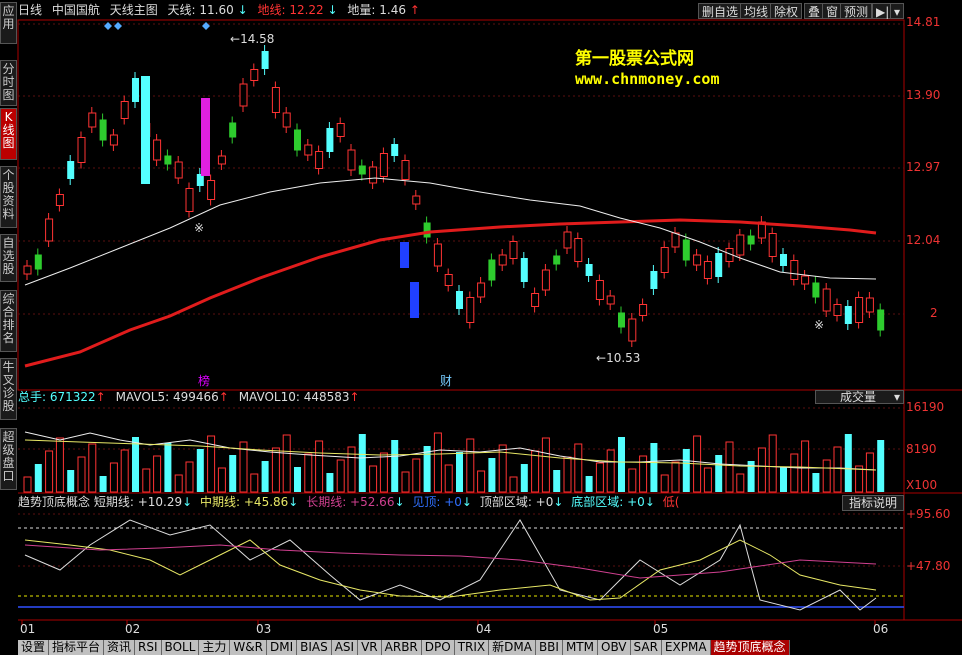 This screenshot has width=962, height=655. What do you see at coordinates (34, 647) in the screenshot?
I see `bottom-tab: 设置` at bounding box center [34, 647].